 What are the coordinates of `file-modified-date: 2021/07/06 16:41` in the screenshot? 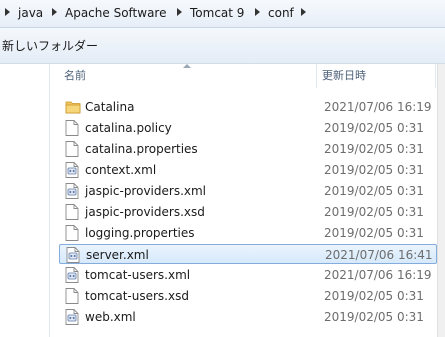 It's located at (379, 255).